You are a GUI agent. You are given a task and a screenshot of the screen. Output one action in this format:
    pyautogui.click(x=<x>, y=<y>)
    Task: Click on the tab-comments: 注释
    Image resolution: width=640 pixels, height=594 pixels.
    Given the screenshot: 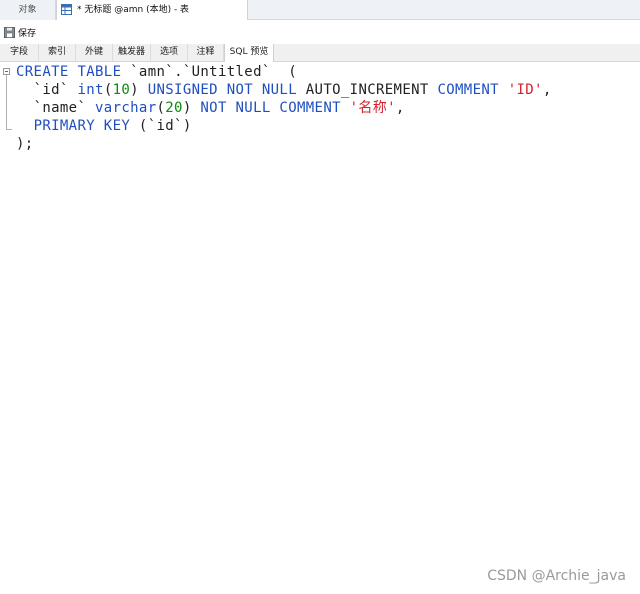 What is the action you would take?
    pyautogui.click(x=206, y=52)
    